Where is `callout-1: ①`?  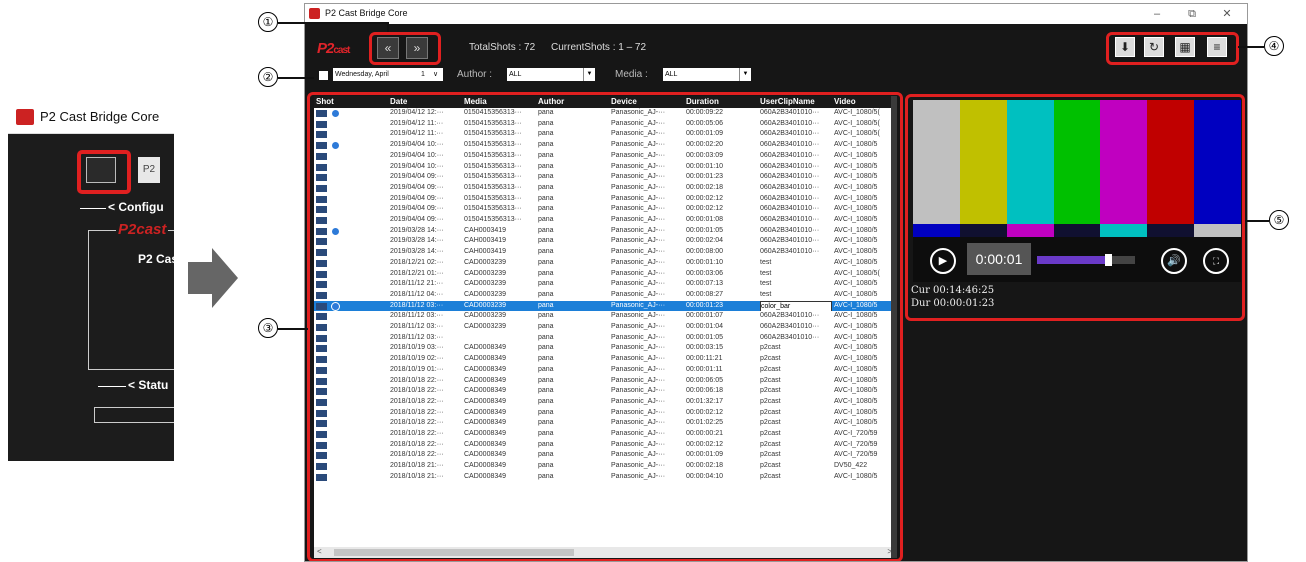
callout-1: ① is located at coordinates (268, 22).